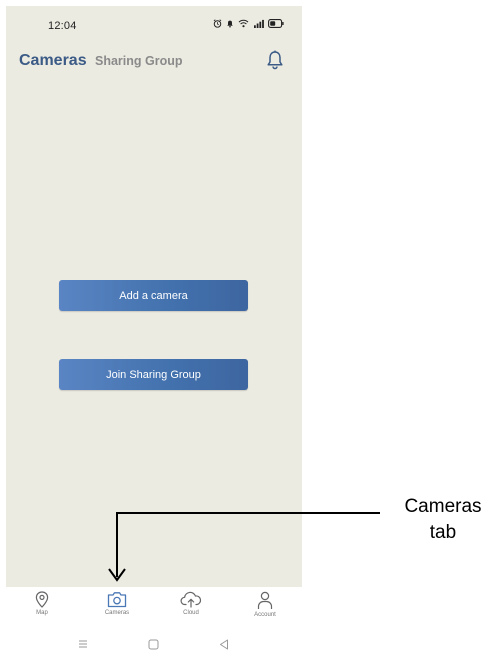 This screenshot has height=659, width=489. I want to click on cloud-upload-icon, so click(191, 599).